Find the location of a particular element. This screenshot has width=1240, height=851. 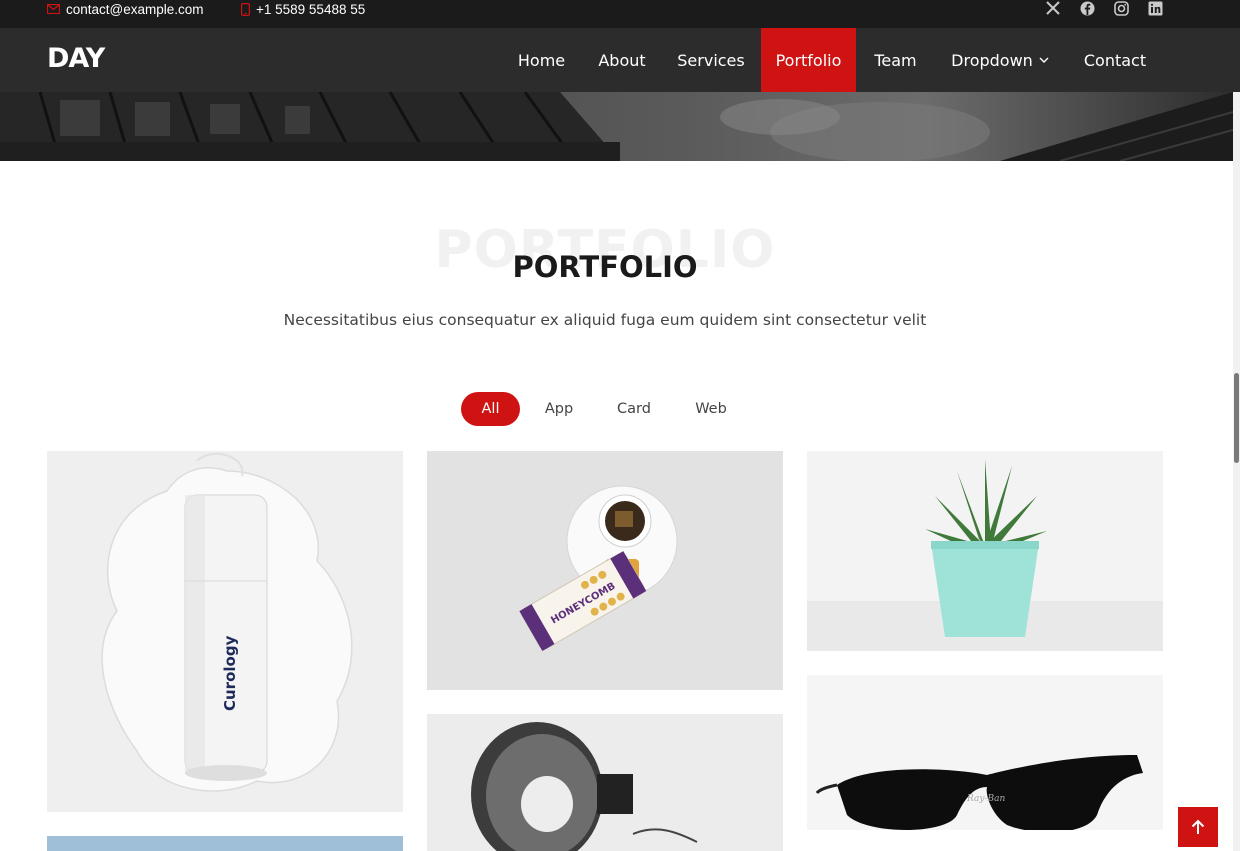

portfolio-item-2: HONEYCOMB is located at coordinates (605, 570).